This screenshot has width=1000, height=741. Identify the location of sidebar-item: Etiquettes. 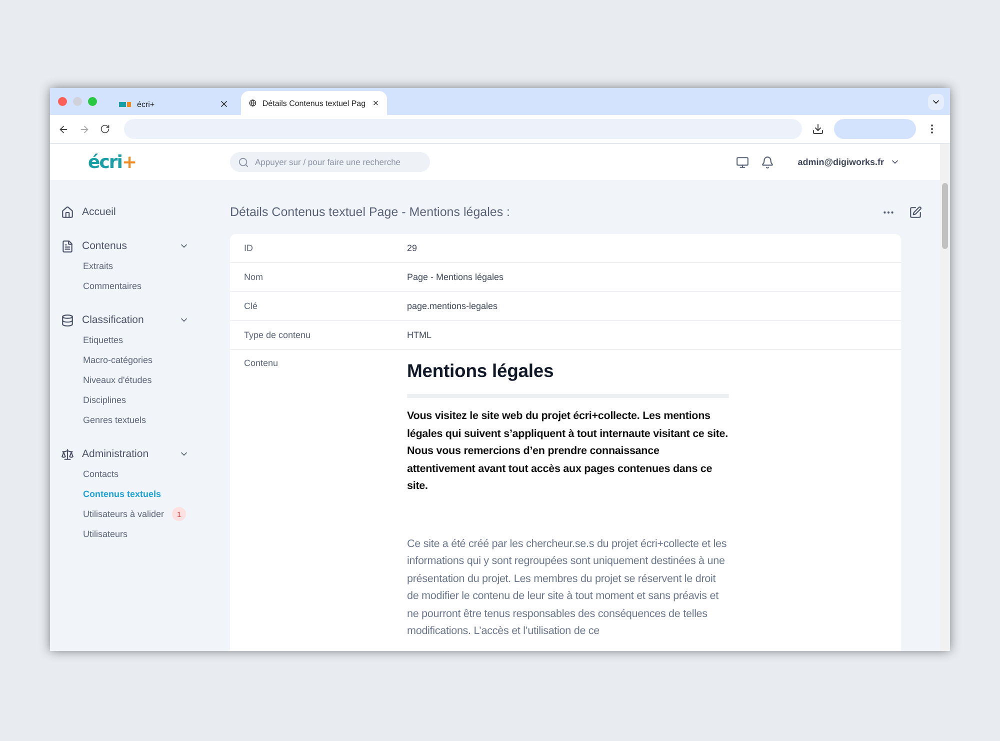
(145, 340).